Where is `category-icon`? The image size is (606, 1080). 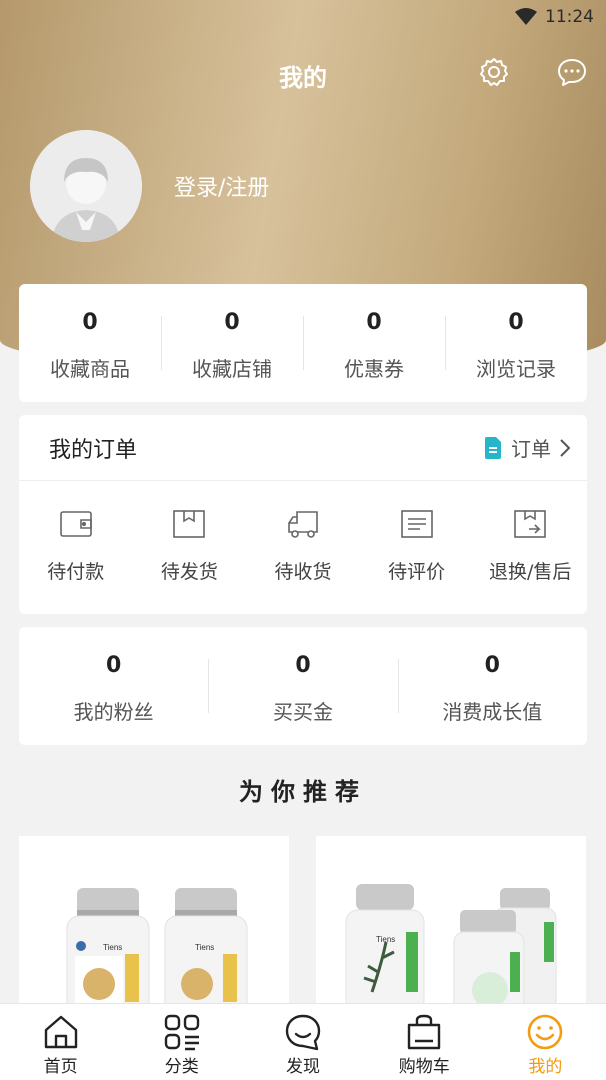 category-icon is located at coordinates (182, 1032).